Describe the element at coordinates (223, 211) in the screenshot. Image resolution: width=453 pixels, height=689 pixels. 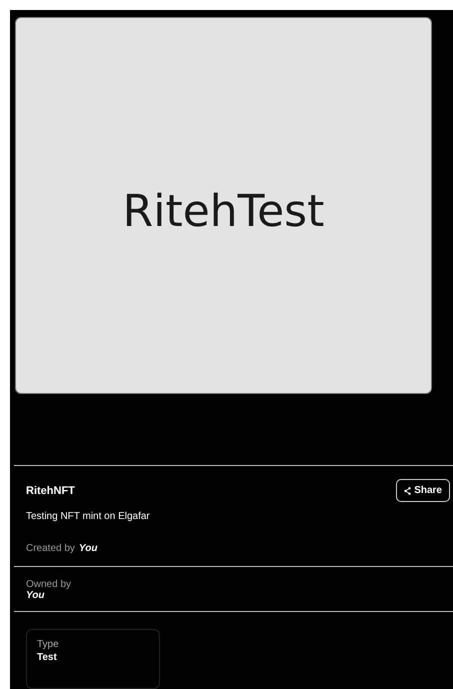
I see `image-text: RitehTest` at that location.